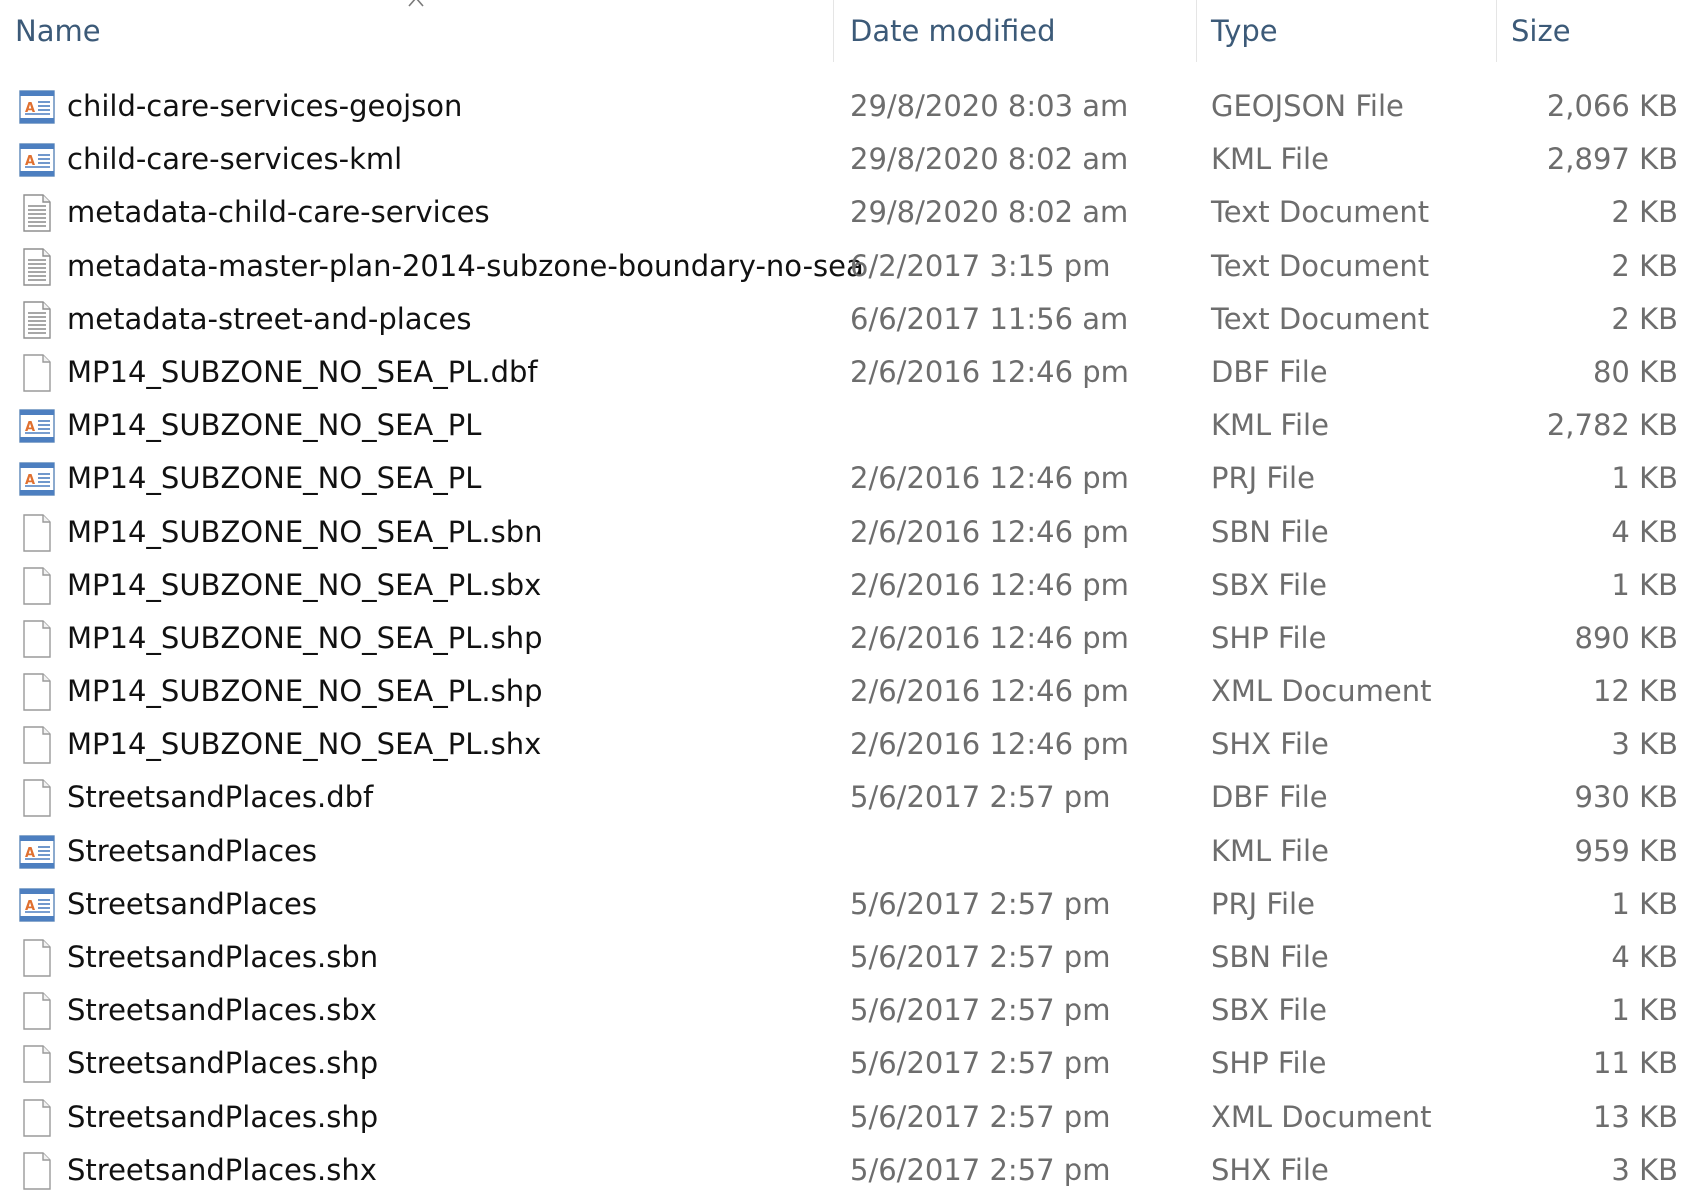  What do you see at coordinates (1321, 1116) in the screenshot?
I see `file-type: XML Document` at bounding box center [1321, 1116].